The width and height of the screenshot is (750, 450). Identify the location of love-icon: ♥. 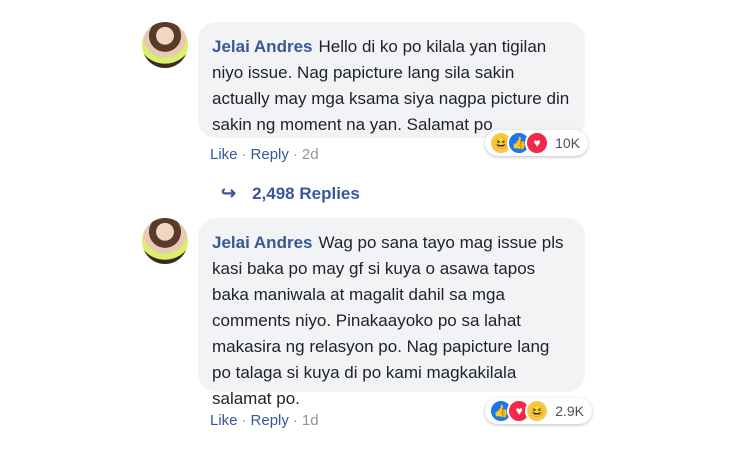
(537, 143).